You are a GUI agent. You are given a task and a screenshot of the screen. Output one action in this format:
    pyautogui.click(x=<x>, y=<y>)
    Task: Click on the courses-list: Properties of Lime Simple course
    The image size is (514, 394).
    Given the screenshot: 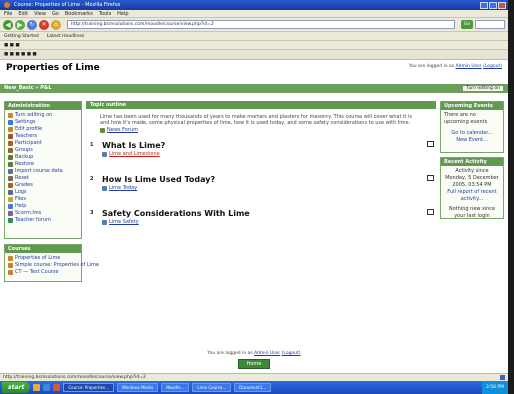 What is the action you would take?
    pyautogui.click(x=52, y=265)
    